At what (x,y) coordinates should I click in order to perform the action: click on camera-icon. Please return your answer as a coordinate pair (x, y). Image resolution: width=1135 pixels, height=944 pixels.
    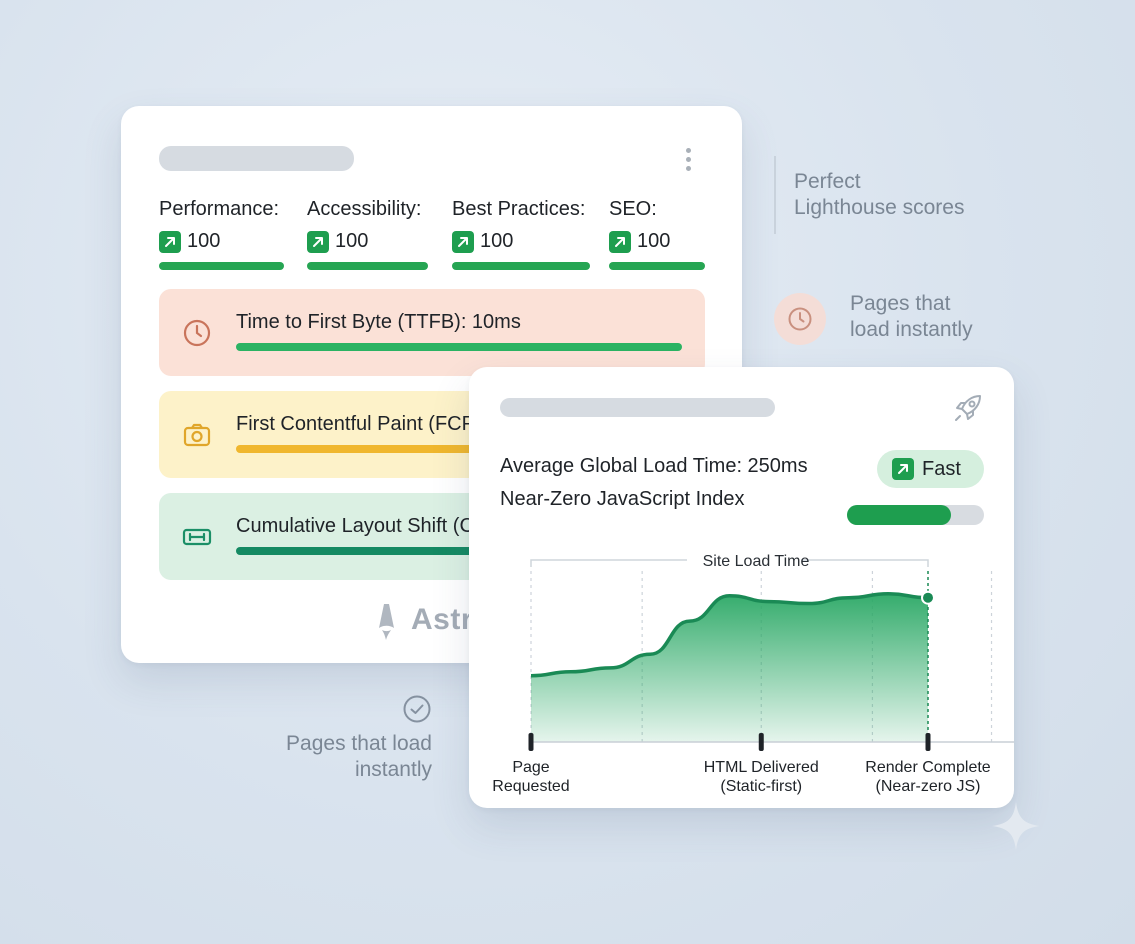
    Looking at the image, I should click on (197, 435).